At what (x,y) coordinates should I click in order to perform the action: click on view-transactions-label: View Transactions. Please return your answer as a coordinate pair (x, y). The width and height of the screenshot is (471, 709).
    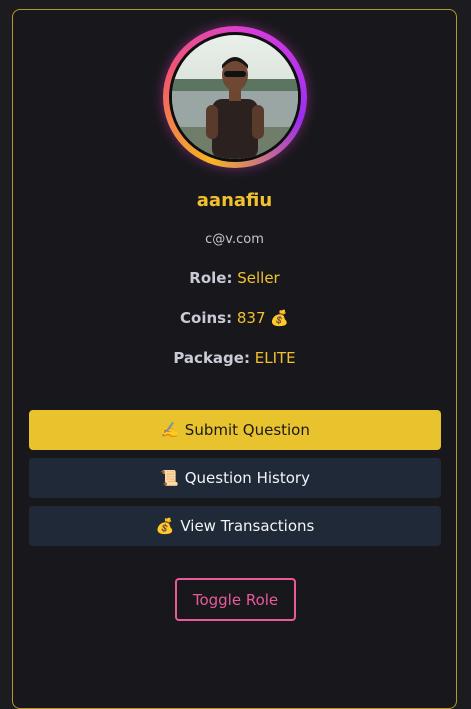
    Looking at the image, I should click on (247, 526).